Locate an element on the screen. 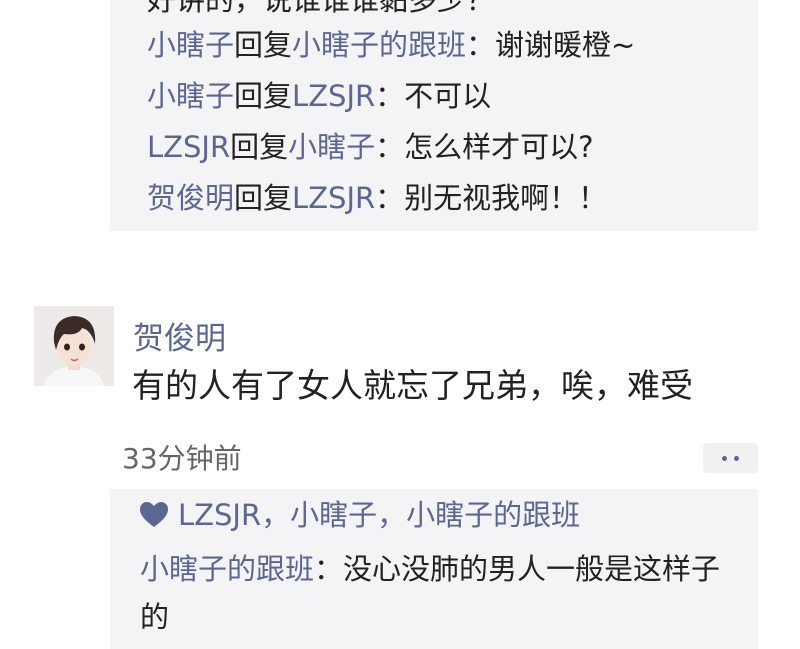 The width and height of the screenshot is (800, 649). reply-line: 贺俊明回复LZSJR：别无视我啊！！ is located at coordinates (377, 198).